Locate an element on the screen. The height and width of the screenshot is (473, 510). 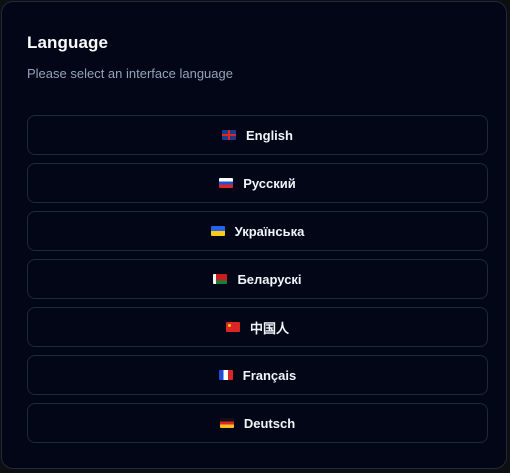
language-label: 中国人 is located at coordinates (269, 328).